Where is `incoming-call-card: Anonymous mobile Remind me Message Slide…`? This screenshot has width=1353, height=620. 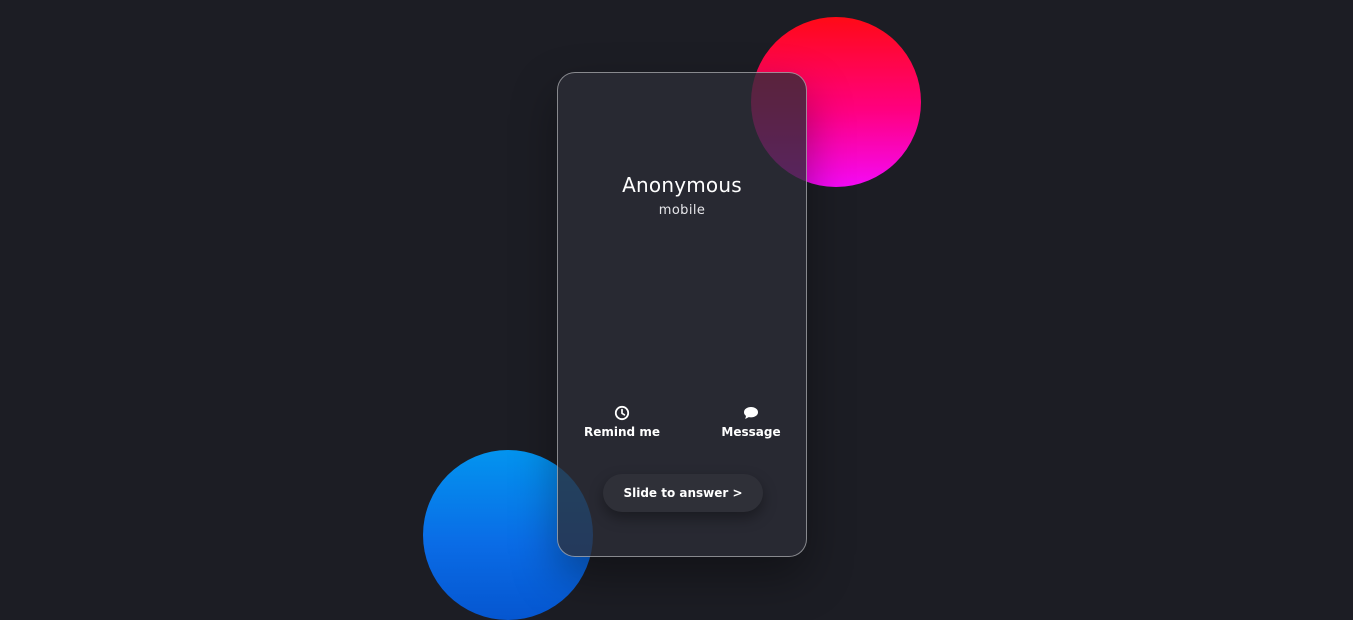 incoming-call-card: Anonymous mobile Remind me Message Slide… is located at coordinates (682, 314).